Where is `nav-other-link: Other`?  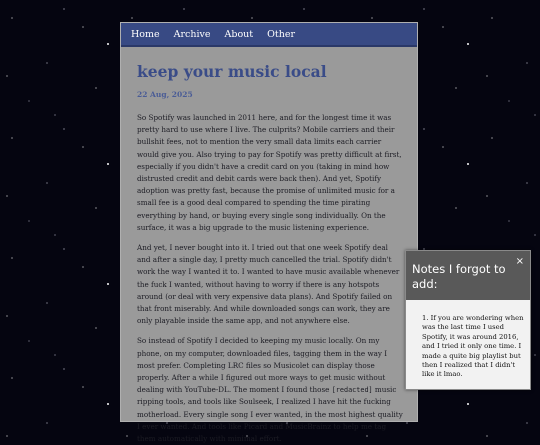 nav-other-link: Other is located at coordinates (281, 34).